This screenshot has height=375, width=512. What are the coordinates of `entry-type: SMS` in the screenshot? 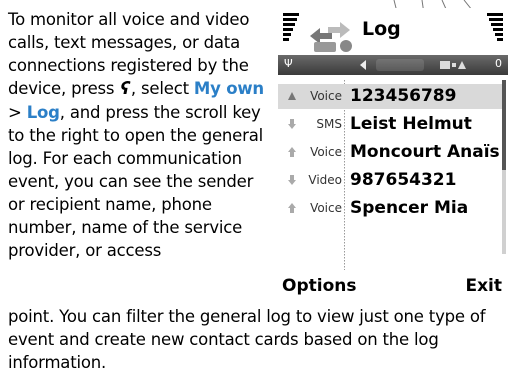 It's located at (329, 124).